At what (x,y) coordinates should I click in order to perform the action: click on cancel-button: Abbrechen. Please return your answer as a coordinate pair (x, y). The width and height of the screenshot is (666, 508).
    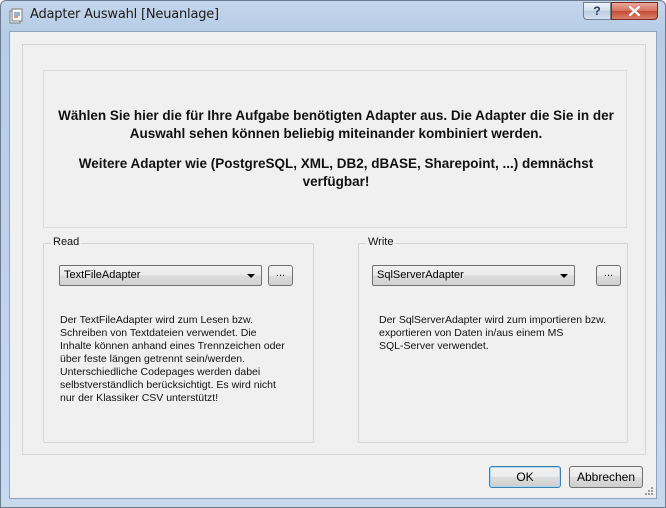
    Looking at the image, I should click on (606, 477).